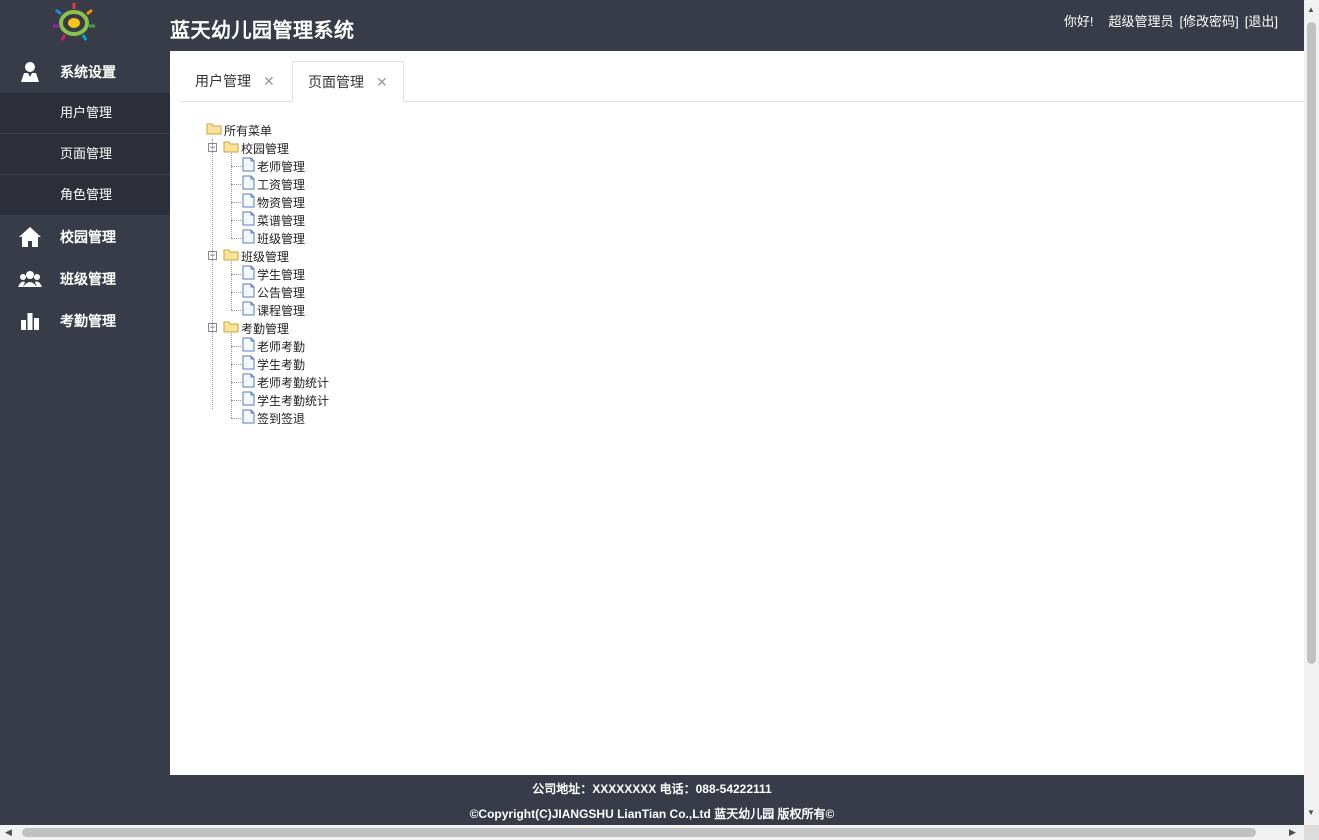 Image resolution: width=1319 pixels, height=840 pixels. What do you see at coordinates (1311, 9) in the screenshot?
I see `scroll-up-icon: ▲` at bounding box center [1311, 9].